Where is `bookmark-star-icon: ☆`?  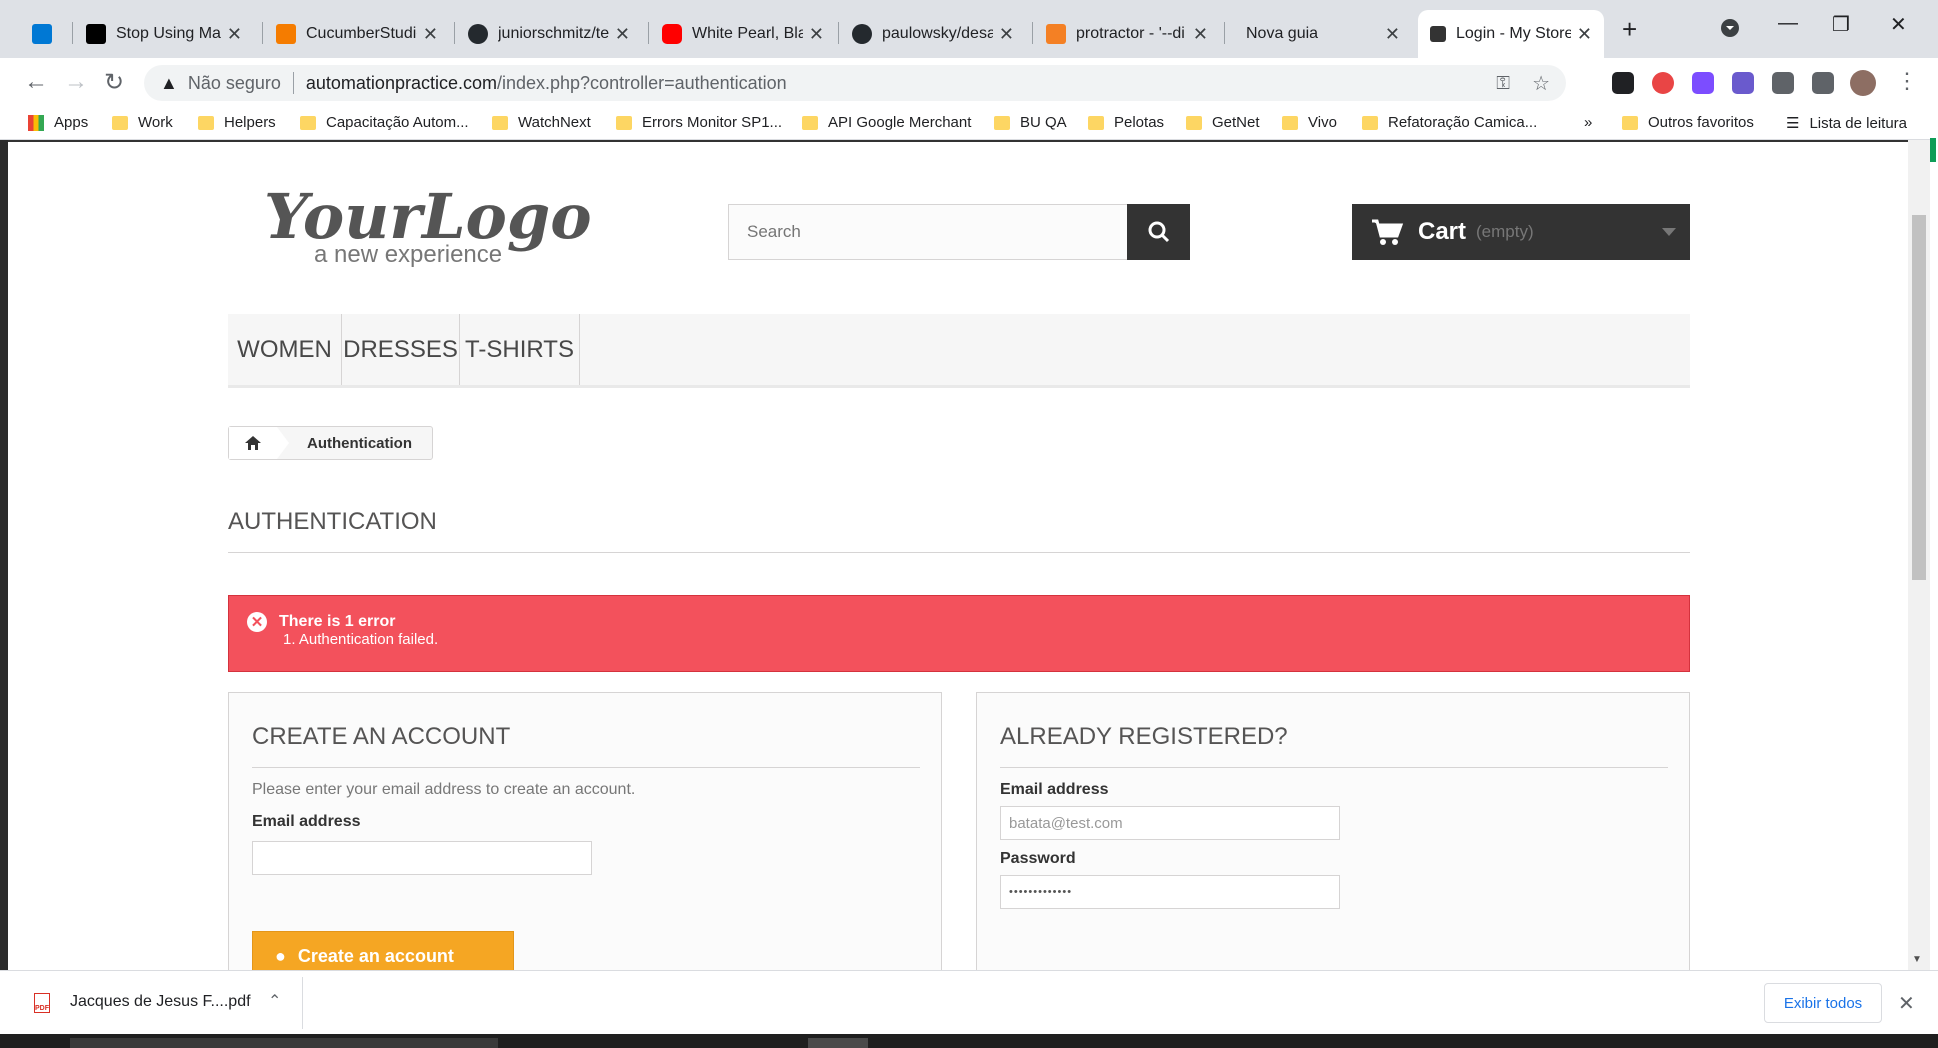
bookmark-star-icon: ☆ is located at coordinates (1541, 83).